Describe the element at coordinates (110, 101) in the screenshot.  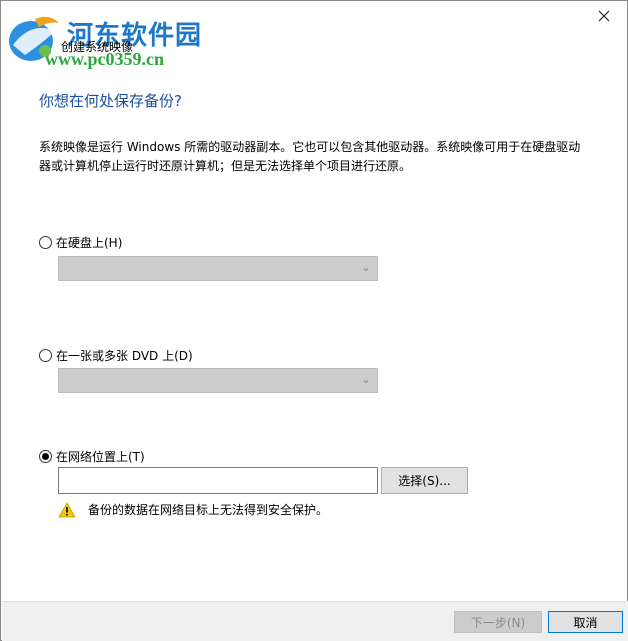
I see `page-heading: 你想在何处保存备份?` at that location.